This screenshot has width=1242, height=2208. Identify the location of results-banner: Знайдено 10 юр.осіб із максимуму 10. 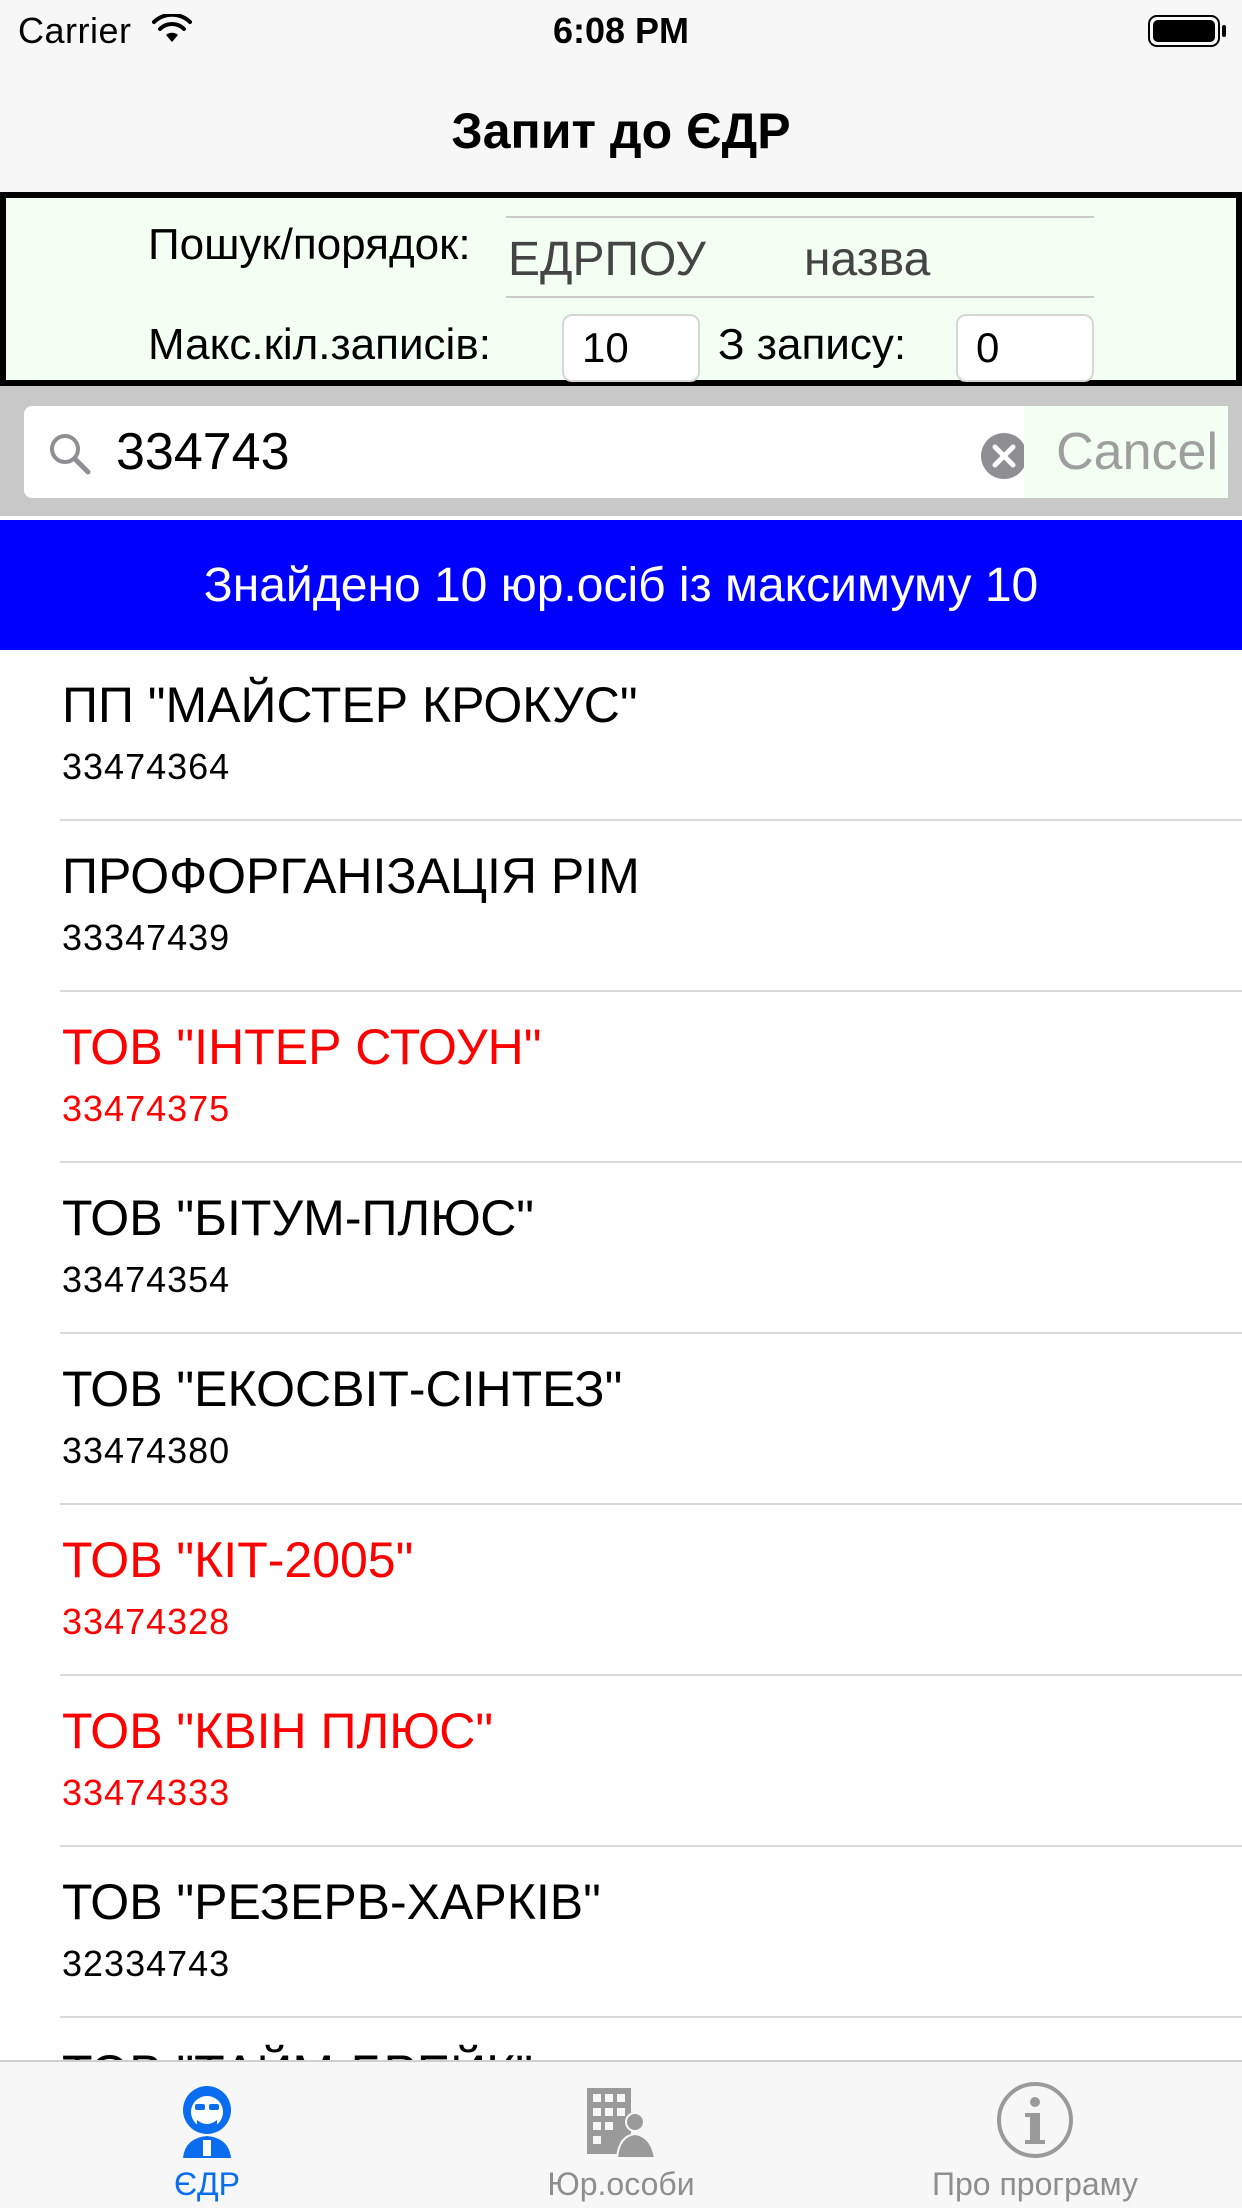
(621, 585).